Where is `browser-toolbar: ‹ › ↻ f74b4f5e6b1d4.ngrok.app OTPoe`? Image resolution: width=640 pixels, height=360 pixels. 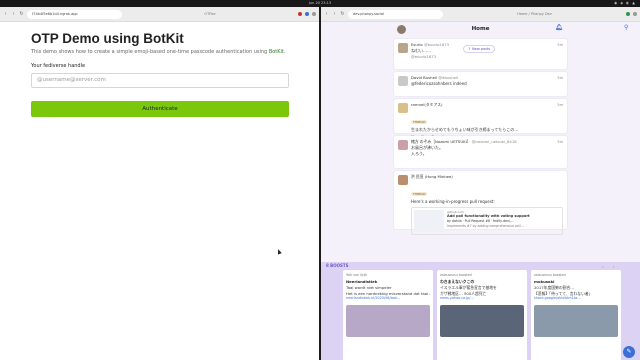
browser-toolbar: ‹ › ↻ f74b4f5e6b1d4.ngrok.app OTPoe is located at coordinates (159, 14).